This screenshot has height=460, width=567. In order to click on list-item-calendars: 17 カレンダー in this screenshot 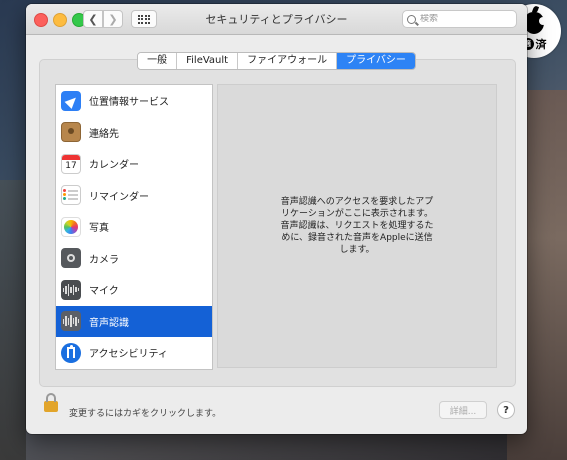, I will do `click(134, 164)`.